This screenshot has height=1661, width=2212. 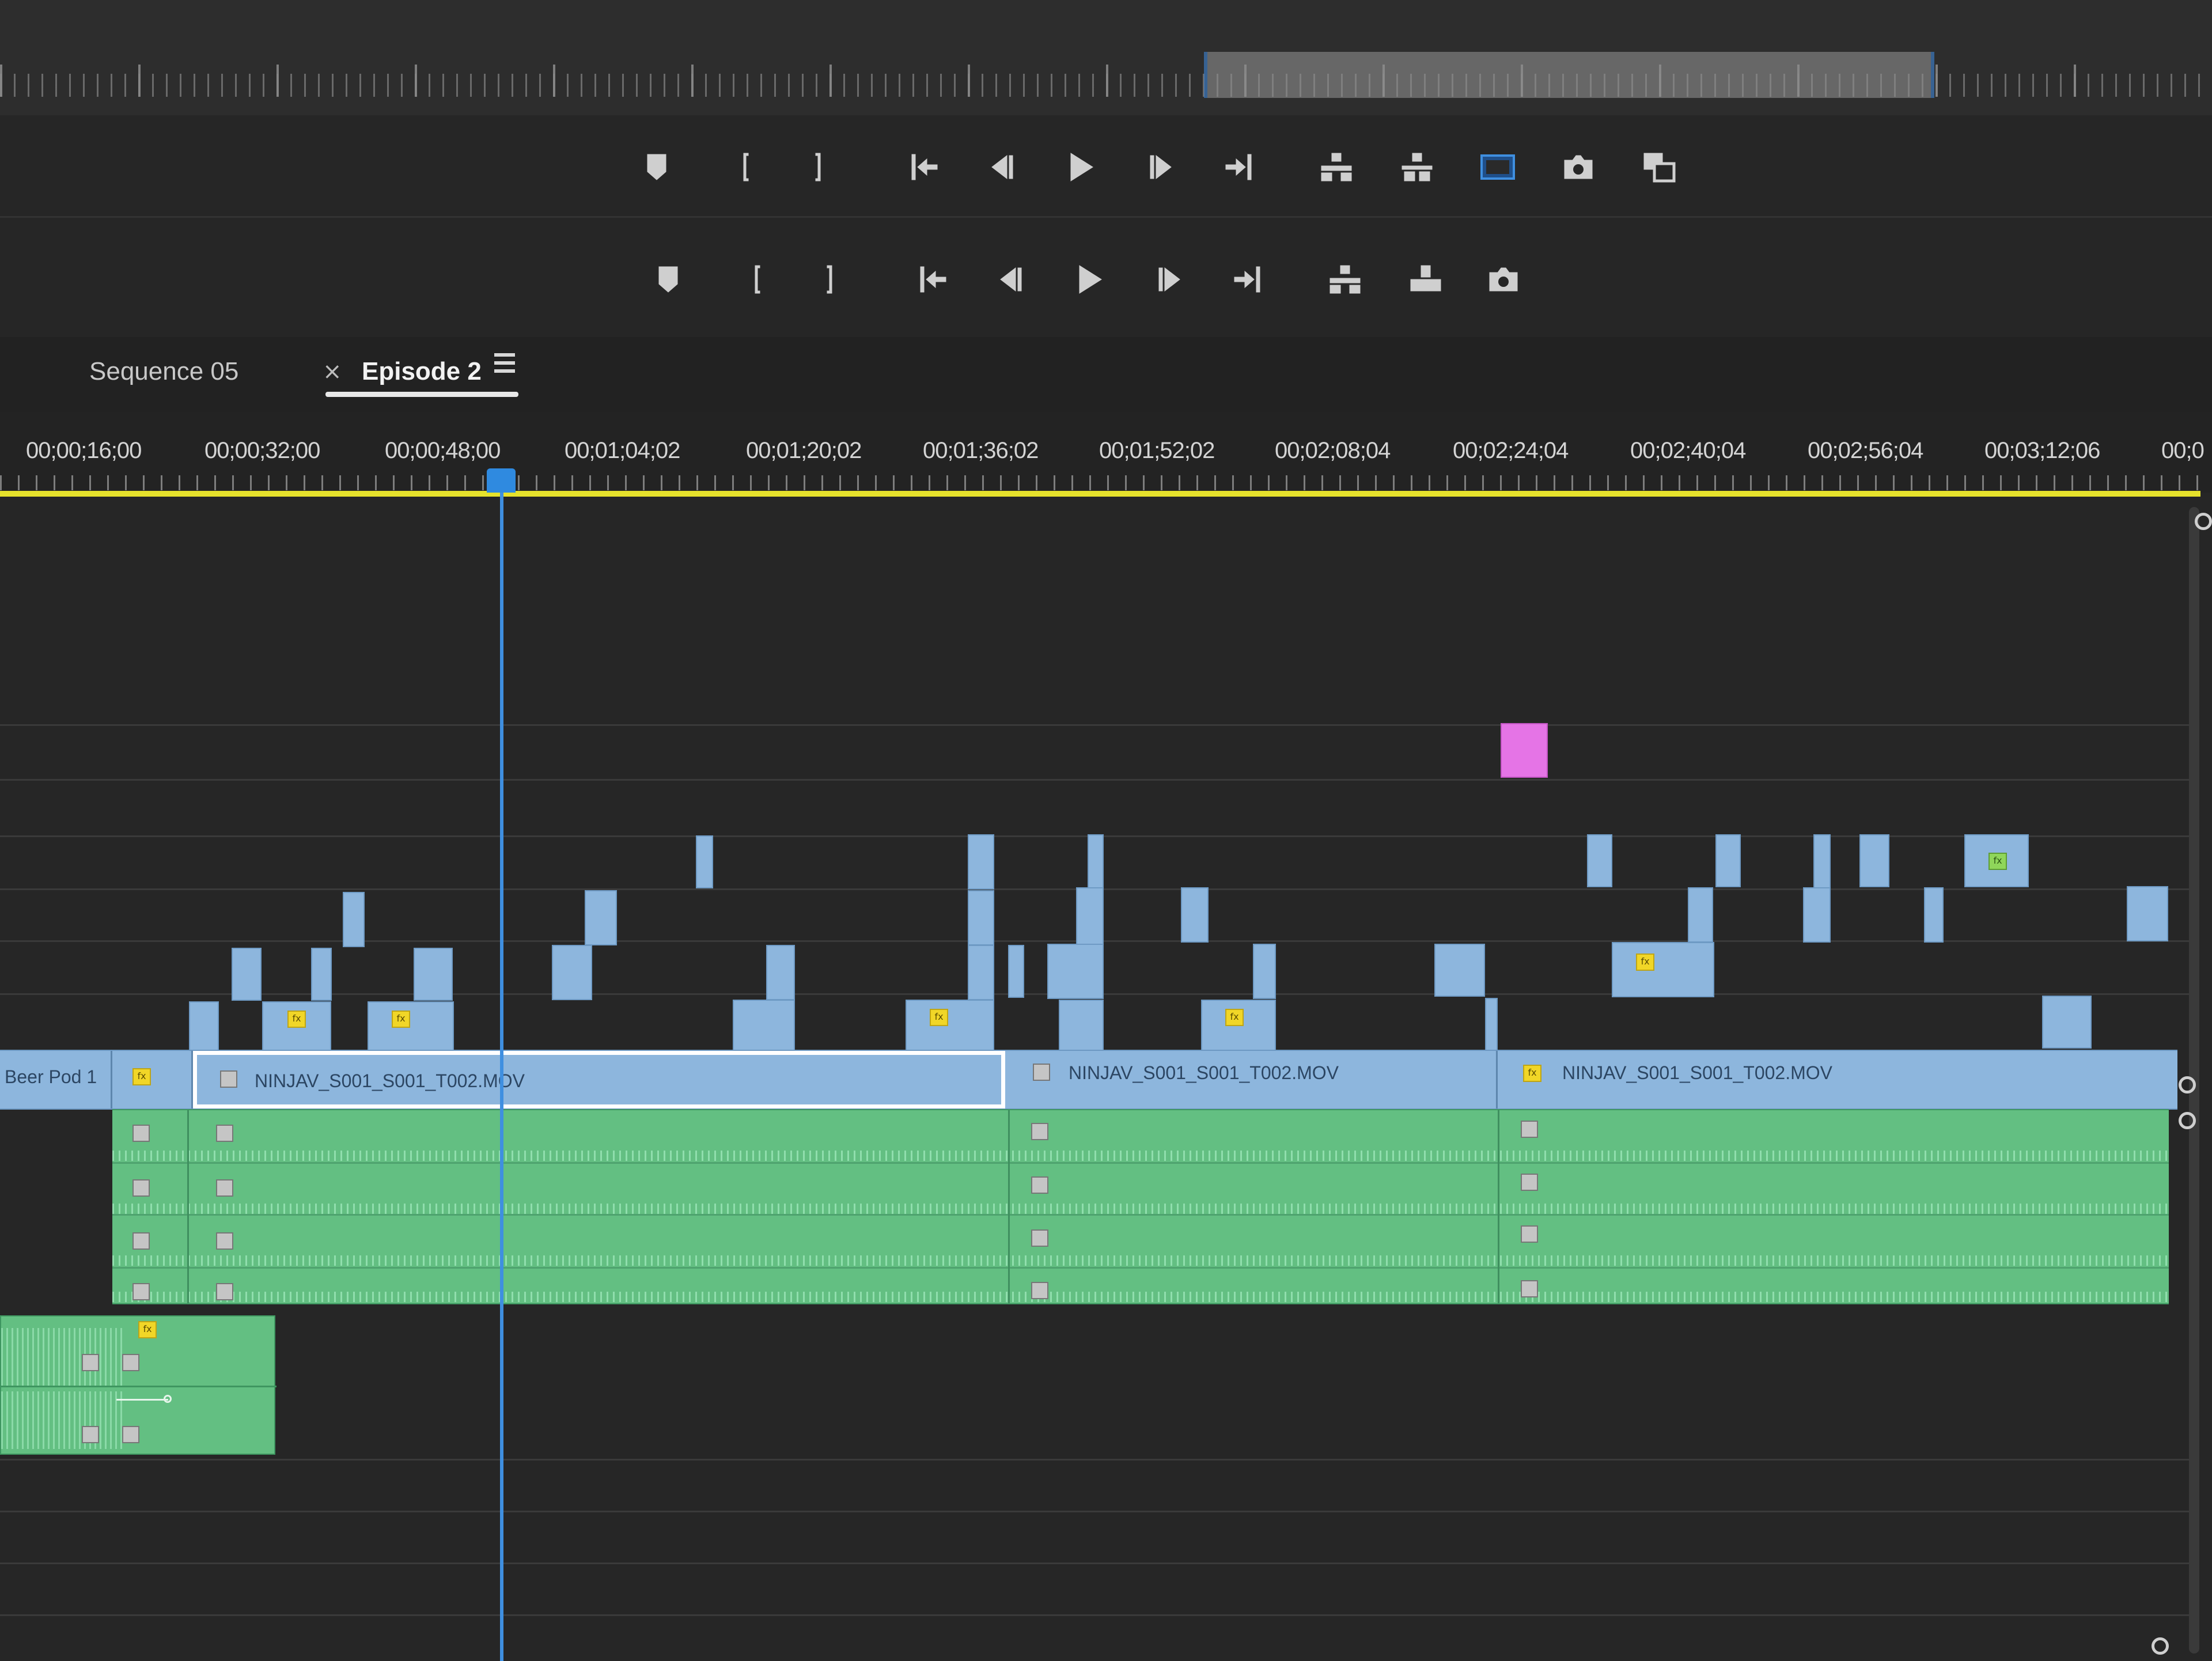 What do you see at coordinates (1100, 494) in the screenshot?
I see `work-area-bar` at bounding box center [1100, 494].